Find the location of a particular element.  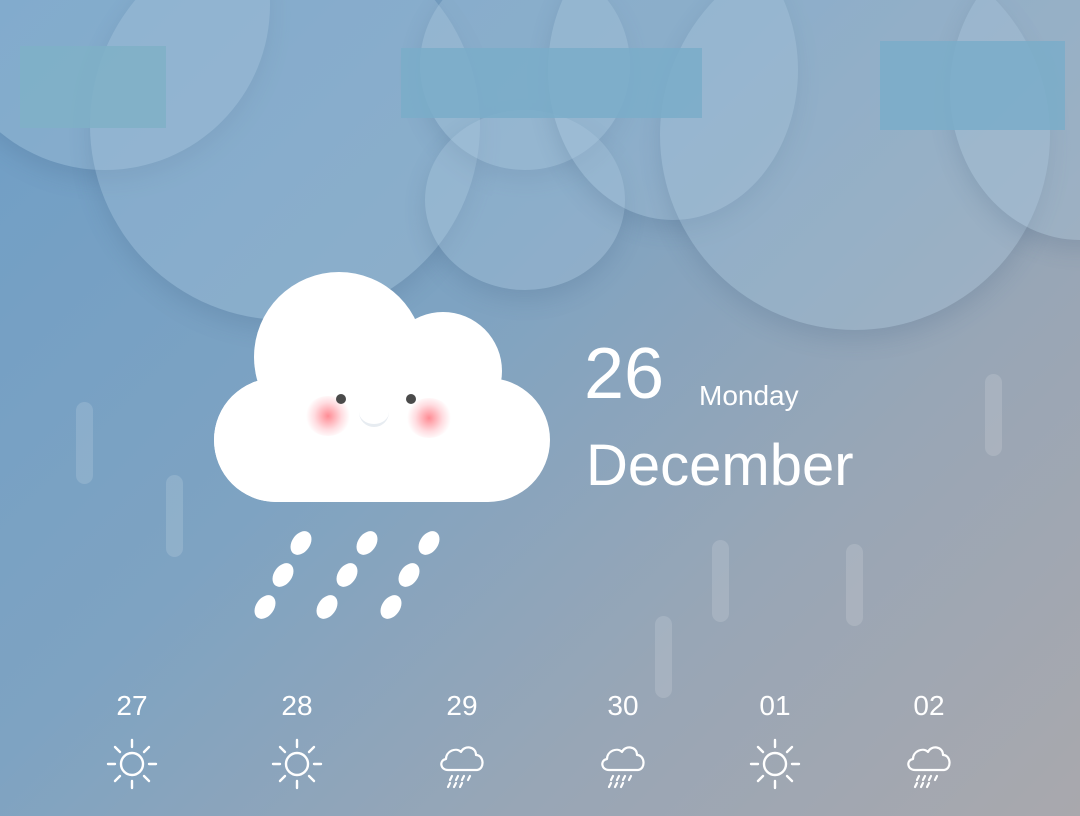

forecast-date: 28 is located at coordinates (297, 705).